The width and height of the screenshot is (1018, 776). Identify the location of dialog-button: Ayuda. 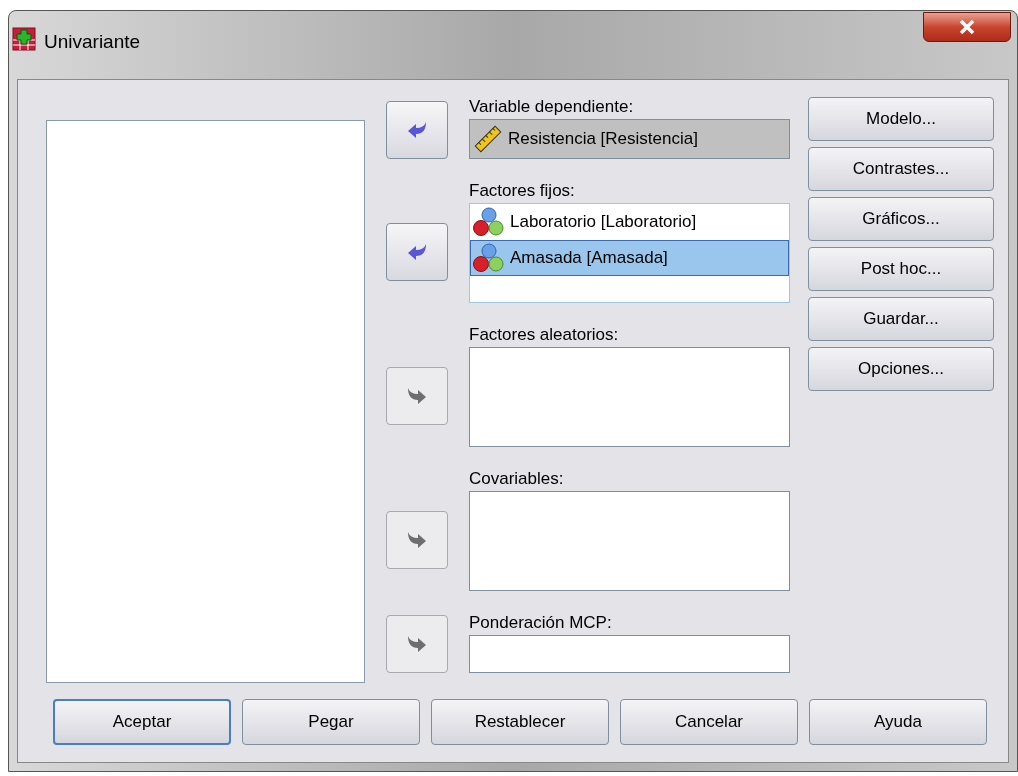
(898, 722).